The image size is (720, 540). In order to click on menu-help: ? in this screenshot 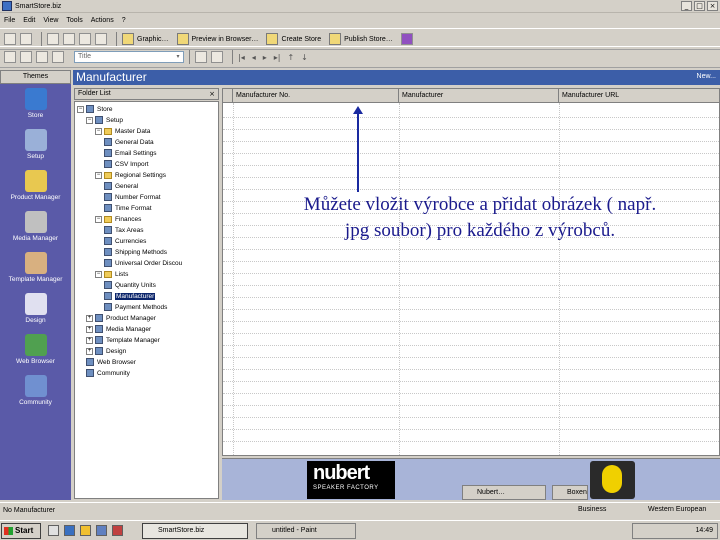, I will do `click(124, 20)`.